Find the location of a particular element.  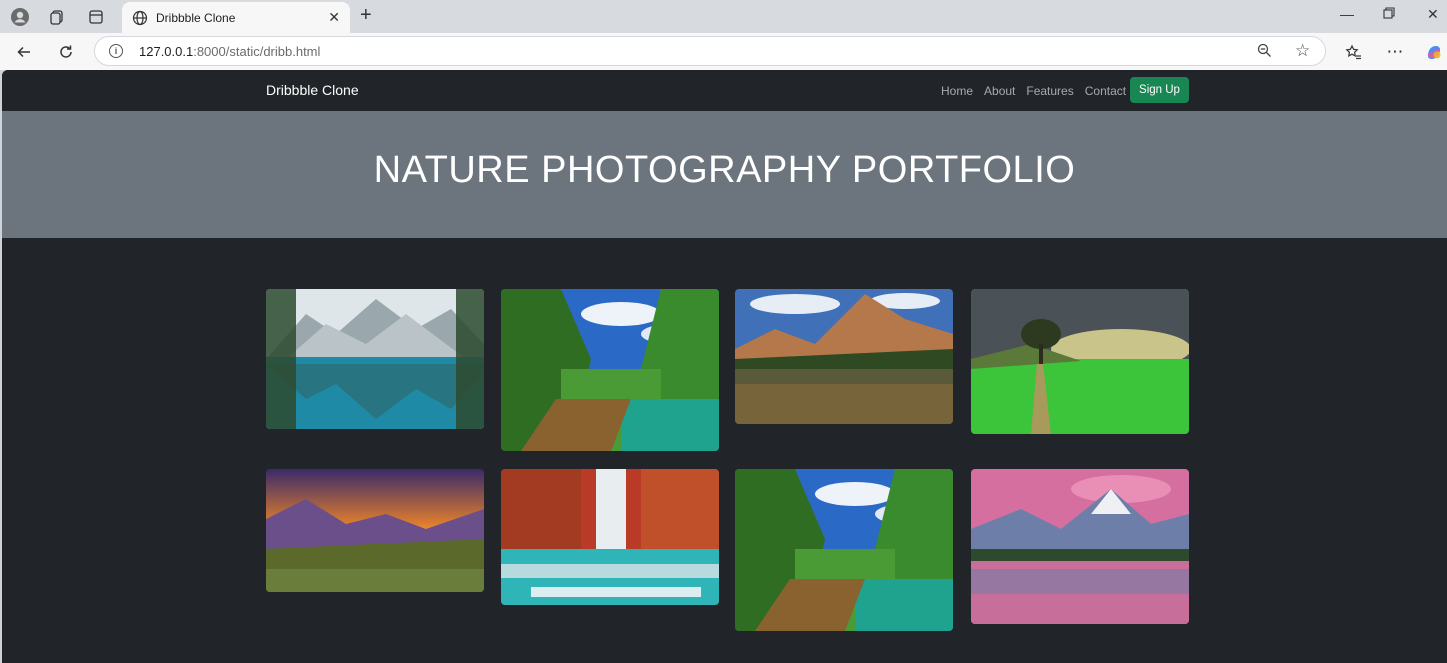

back-icon is located at coordinates (24, 52).